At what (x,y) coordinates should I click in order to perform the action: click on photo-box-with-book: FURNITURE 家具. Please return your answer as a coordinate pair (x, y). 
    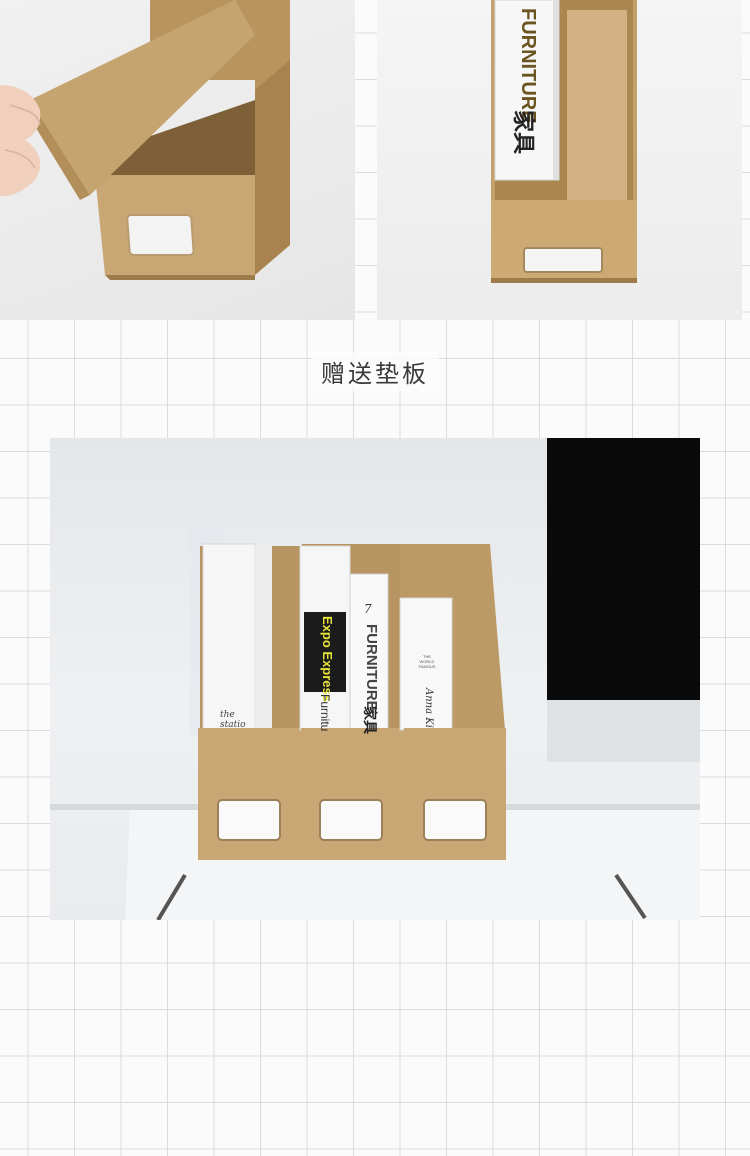
    Looking at the image, I should click on (559, 160).